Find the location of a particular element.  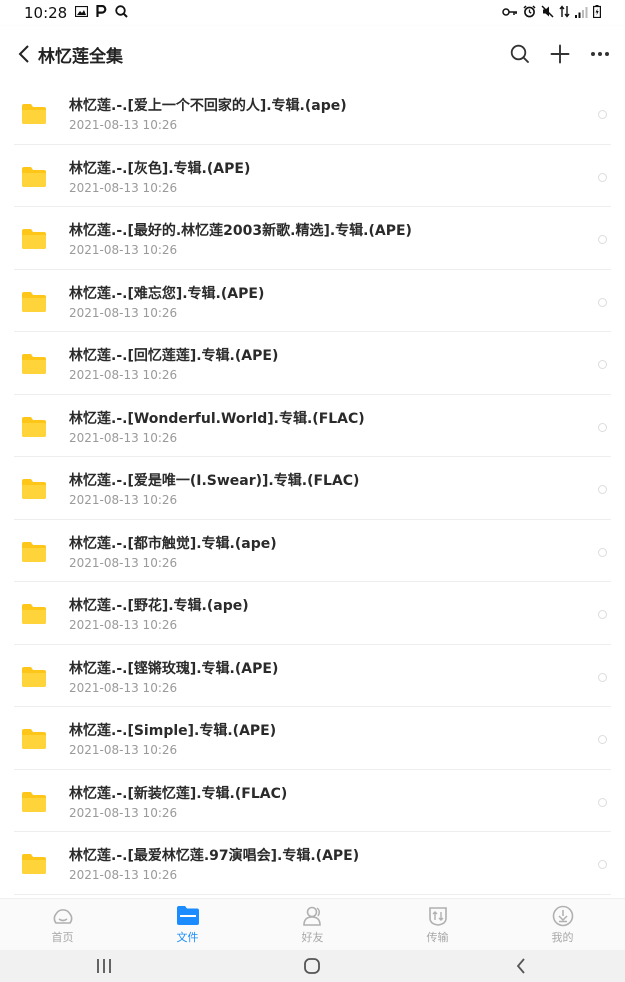

more-button is located at coordinates (600, 54).